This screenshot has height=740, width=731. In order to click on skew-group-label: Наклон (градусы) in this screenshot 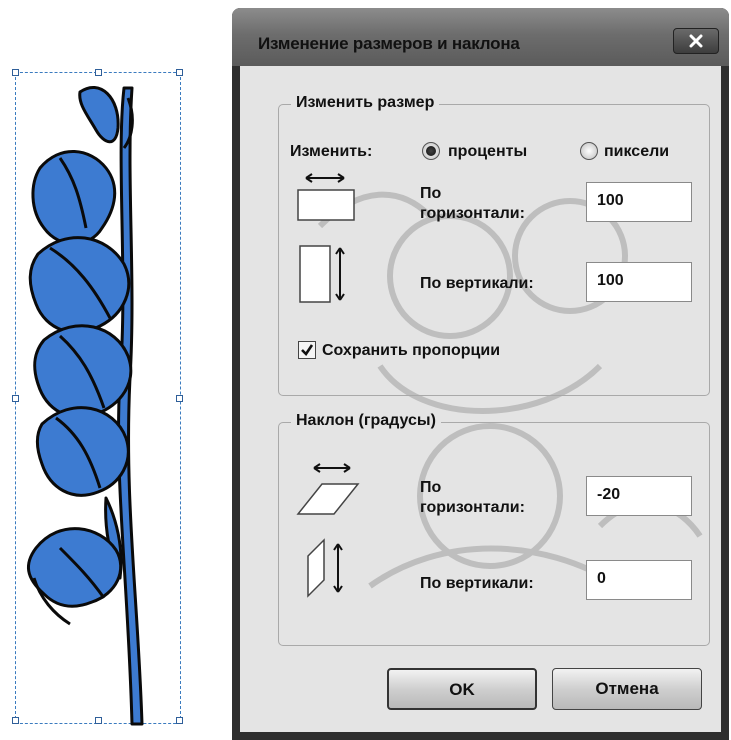, I will do `click(366, 421)`.